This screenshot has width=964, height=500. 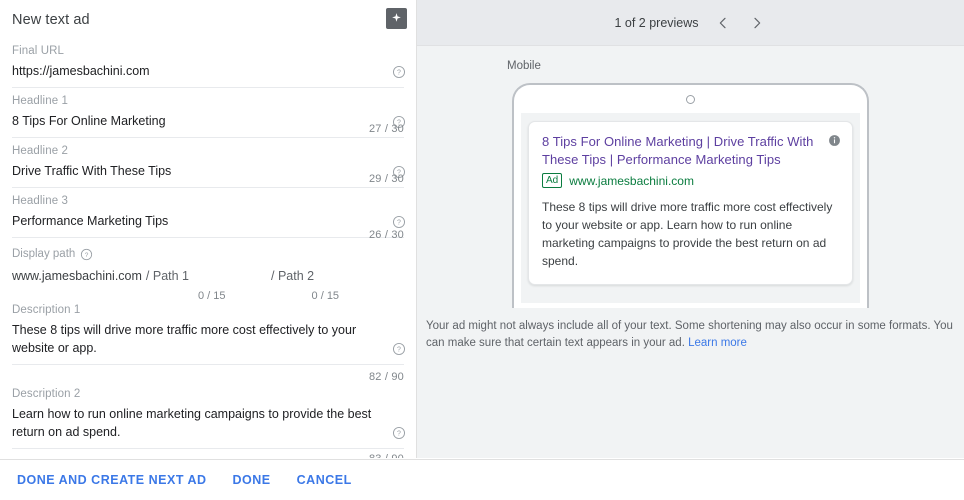 What do you see at coordinates (51, 20) in the screenshot?
I see `page-title: New text ad` at bounding box center [51, 20].